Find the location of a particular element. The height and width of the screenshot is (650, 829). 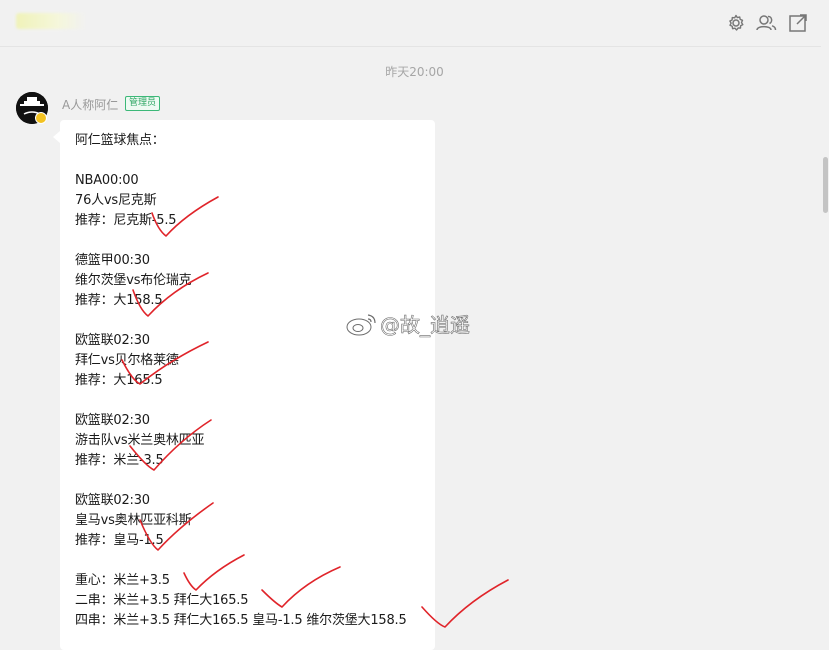

open-external-icon is located at coordinates (798, 23).